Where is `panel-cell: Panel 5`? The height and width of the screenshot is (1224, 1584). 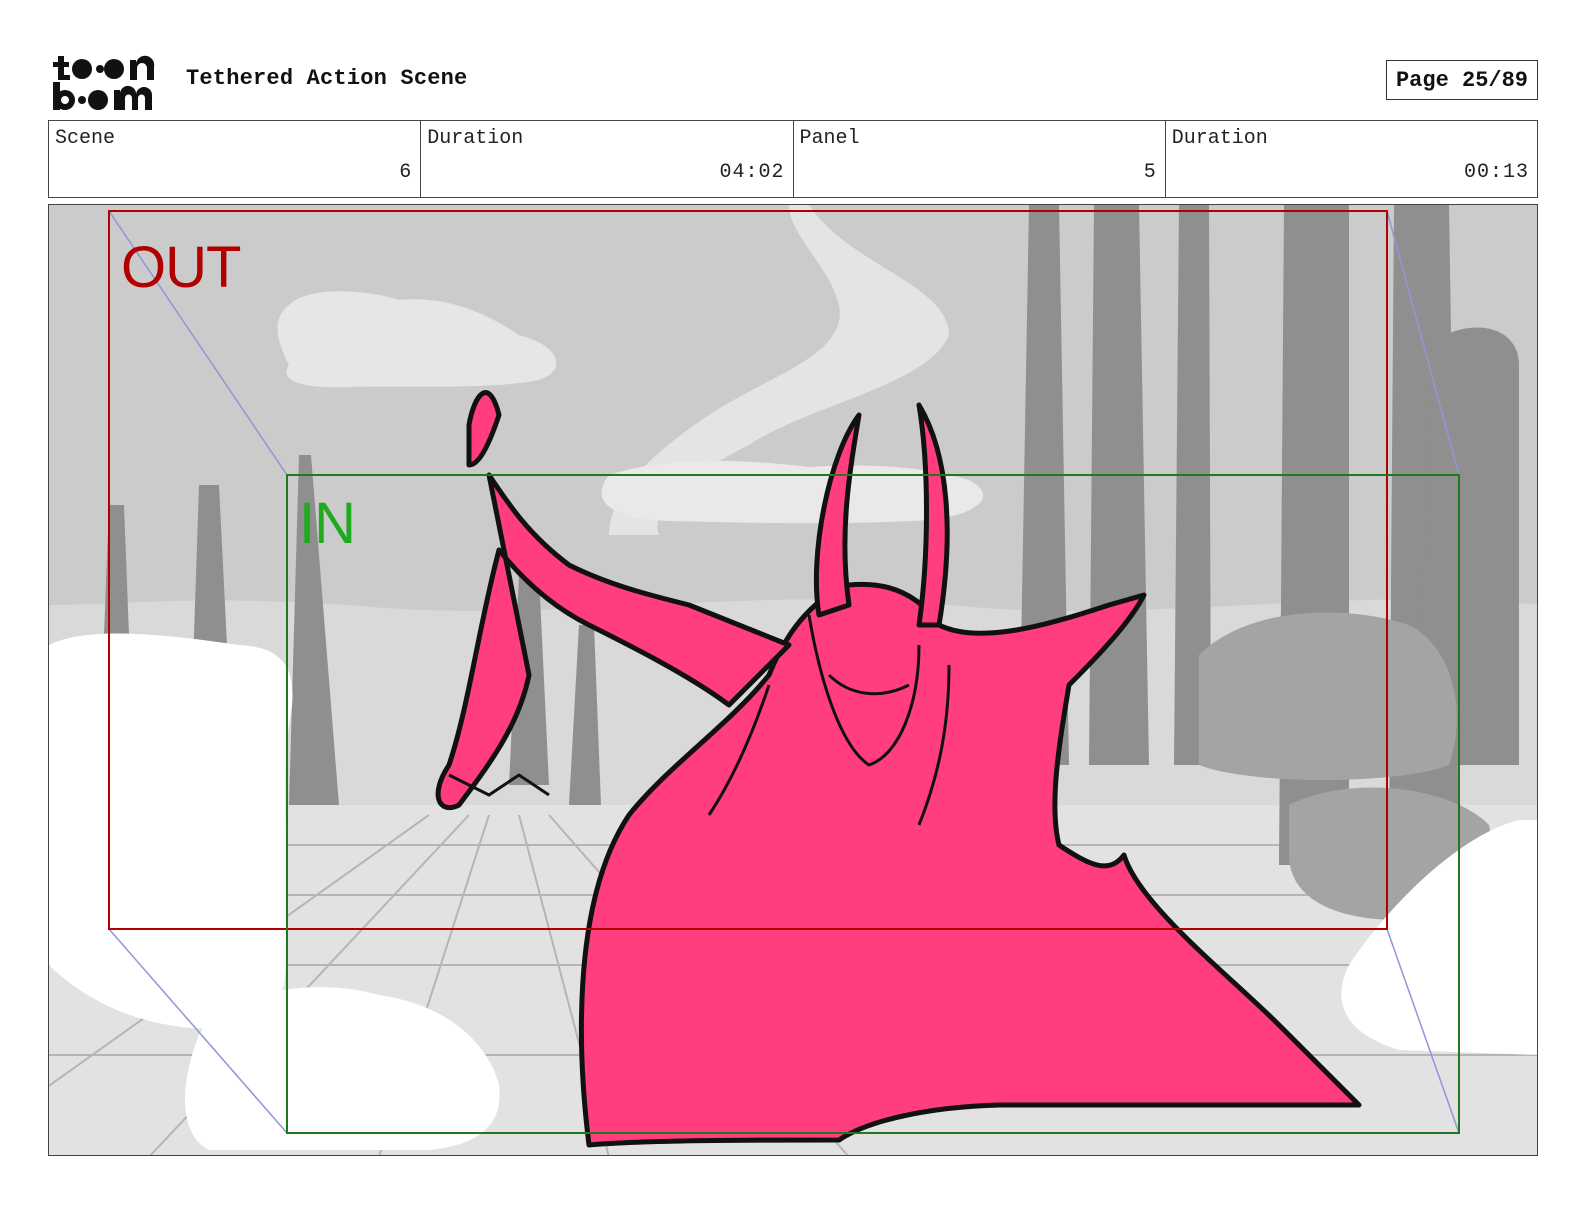 panel-cell: Panel 5 is located at coordinates (980, 159).